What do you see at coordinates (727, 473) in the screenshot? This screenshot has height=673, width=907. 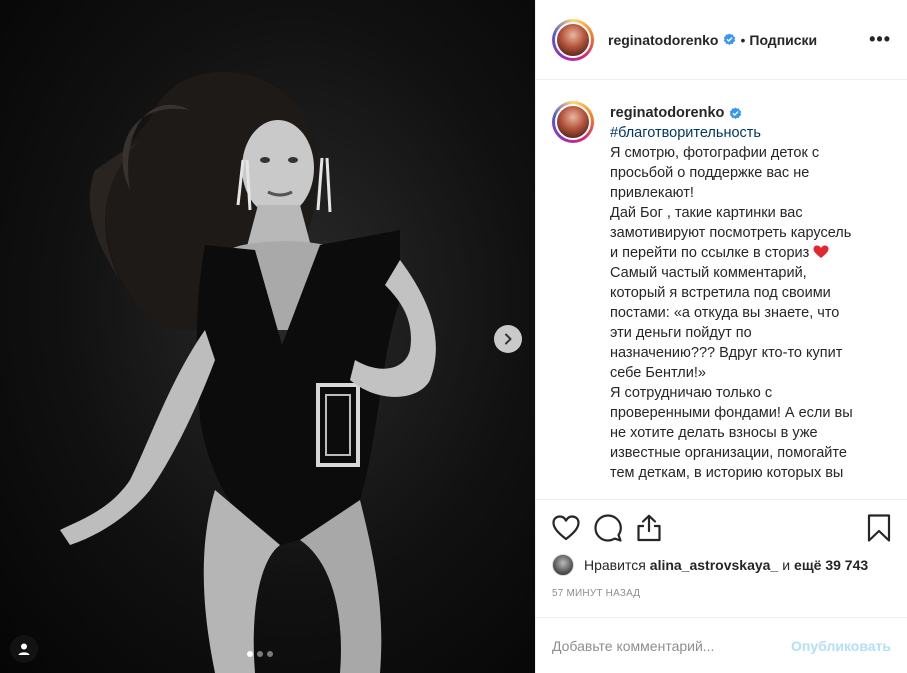 I see `caption-line: тем деткам, в историю которых вы` at bounding box center [727, 473].